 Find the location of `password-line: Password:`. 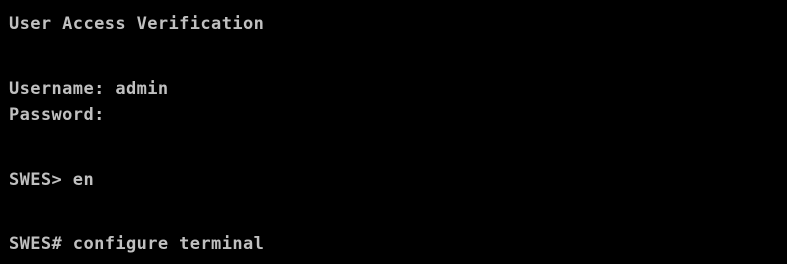

password-line: Password: is located at coordinates (57, 115).